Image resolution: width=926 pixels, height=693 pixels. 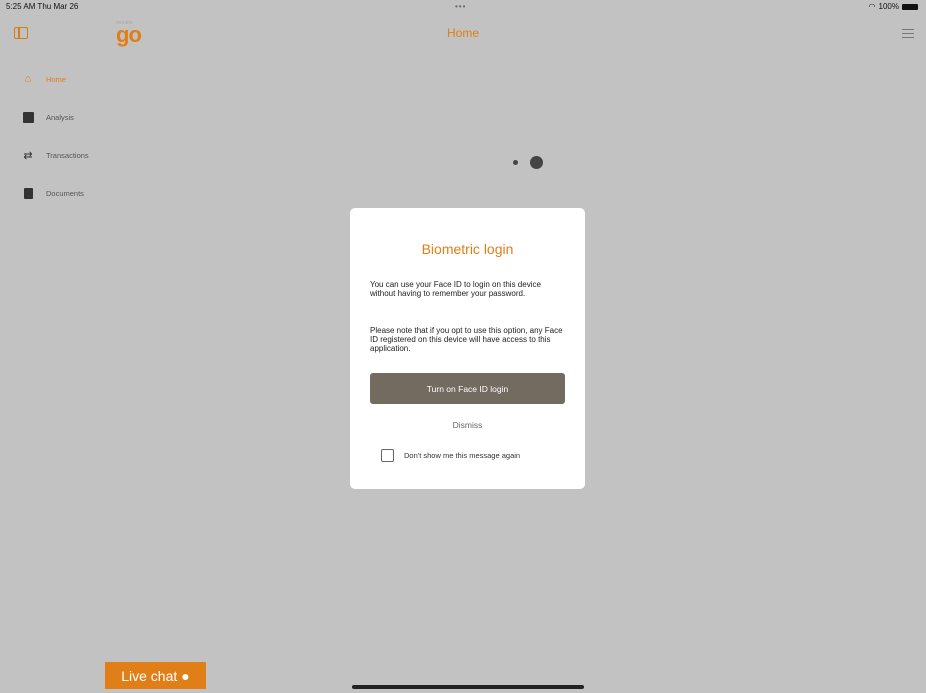 I want to click on document-icon, so click(x=28, y=193).